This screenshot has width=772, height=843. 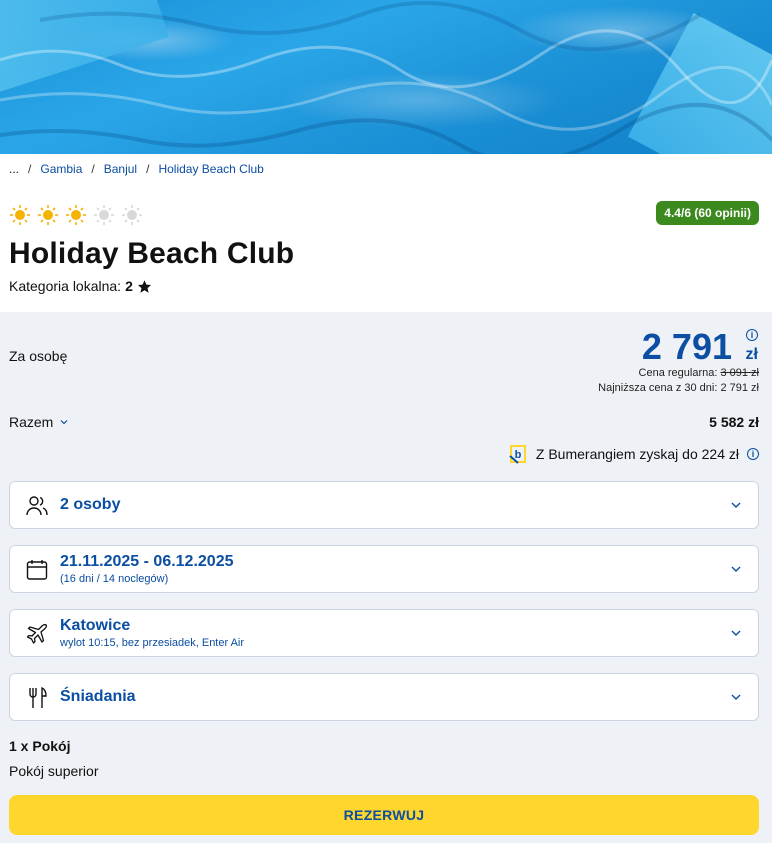 I want to click on persons-value: 2 osoby, so click(x=90, y=504).